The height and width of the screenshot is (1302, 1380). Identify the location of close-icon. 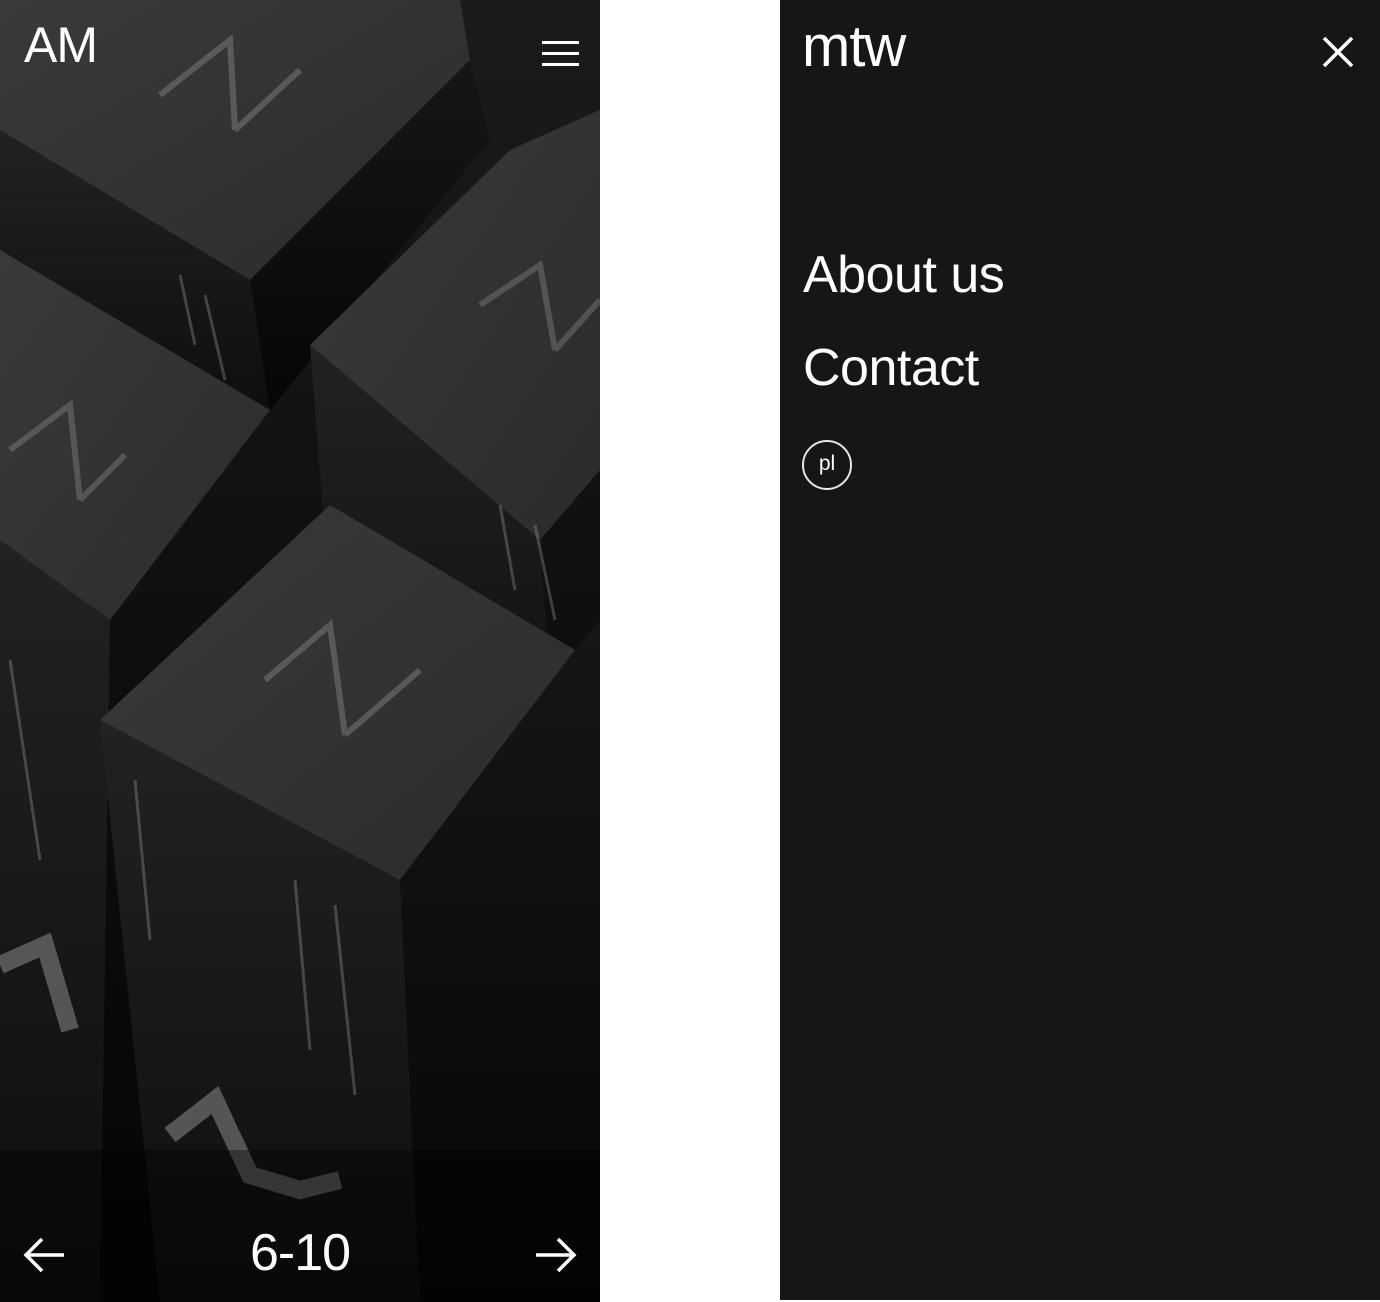
(1338, 52).